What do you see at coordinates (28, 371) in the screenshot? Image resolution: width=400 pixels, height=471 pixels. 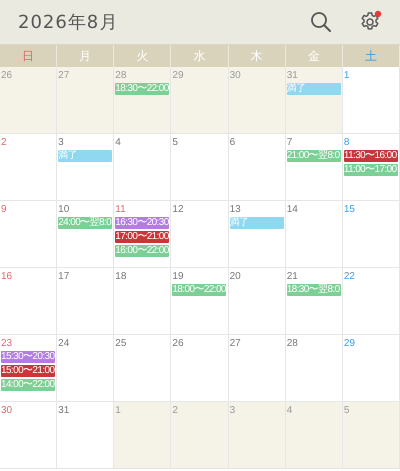 I see `event-chip: 15:00〜21:00` at bounding box center [28, 371].